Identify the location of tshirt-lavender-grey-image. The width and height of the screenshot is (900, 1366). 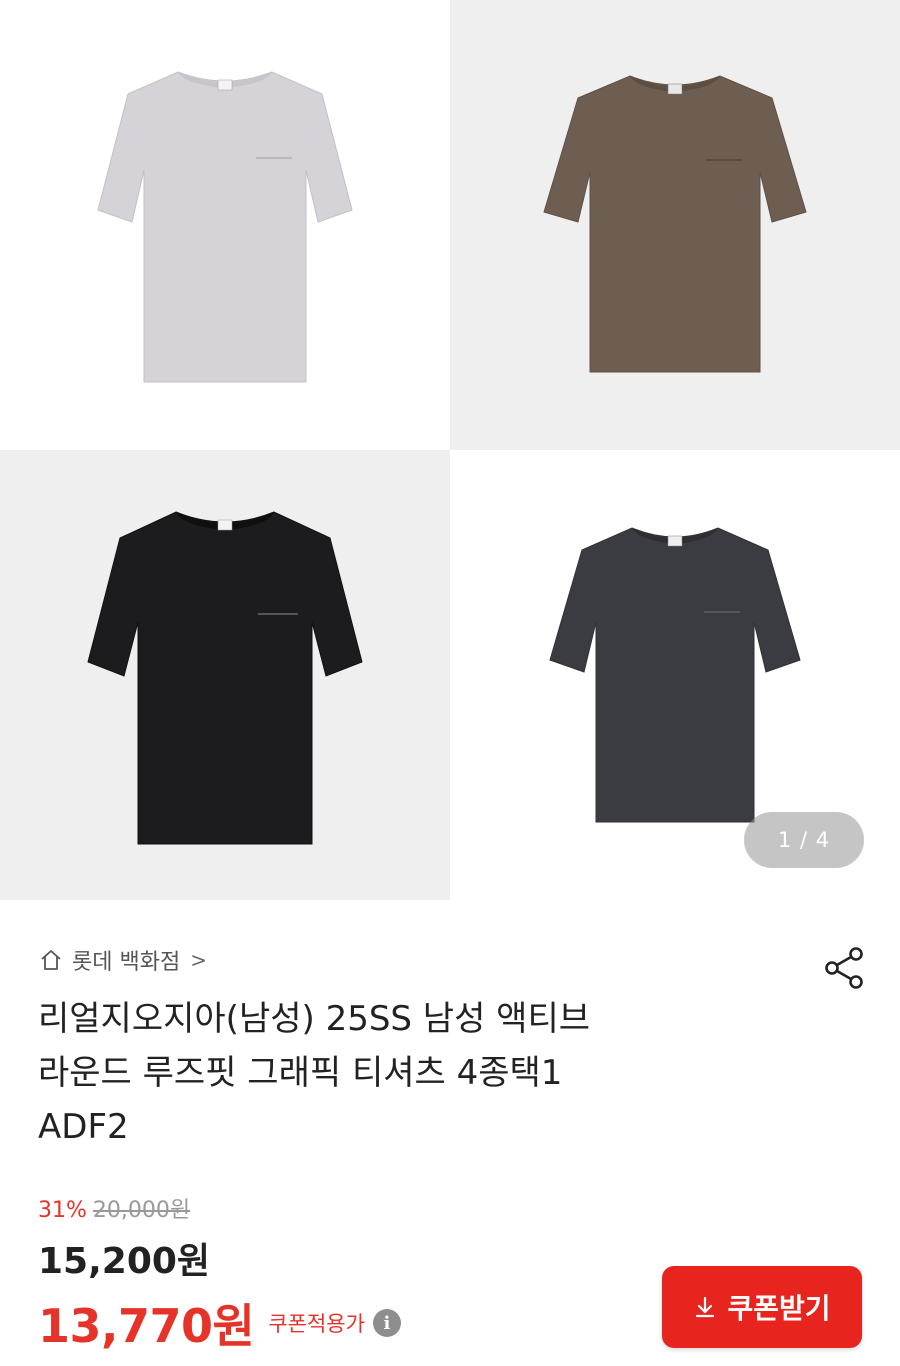
(225, 227).